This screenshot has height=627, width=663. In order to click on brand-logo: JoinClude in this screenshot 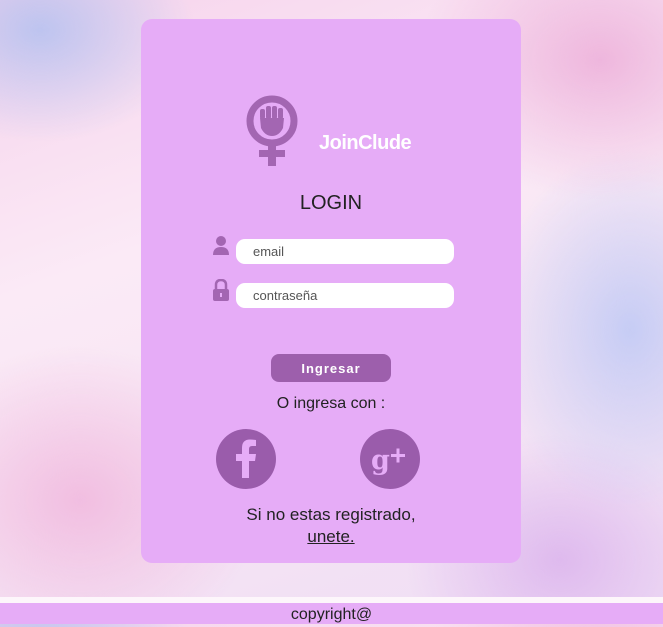, I will do `click(335, 131)`.